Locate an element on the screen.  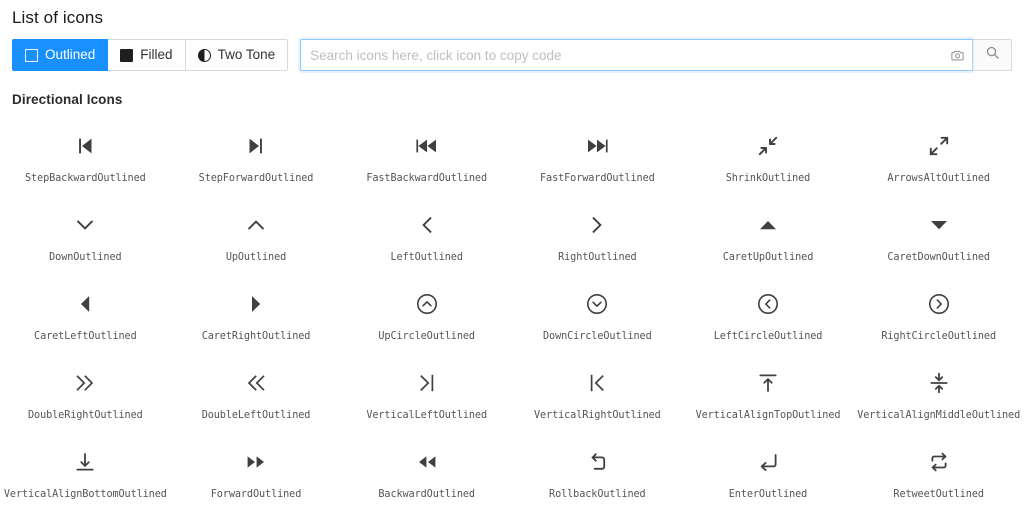
icon-label: LeftCircleOutlined is located at coordinates (768, 336).